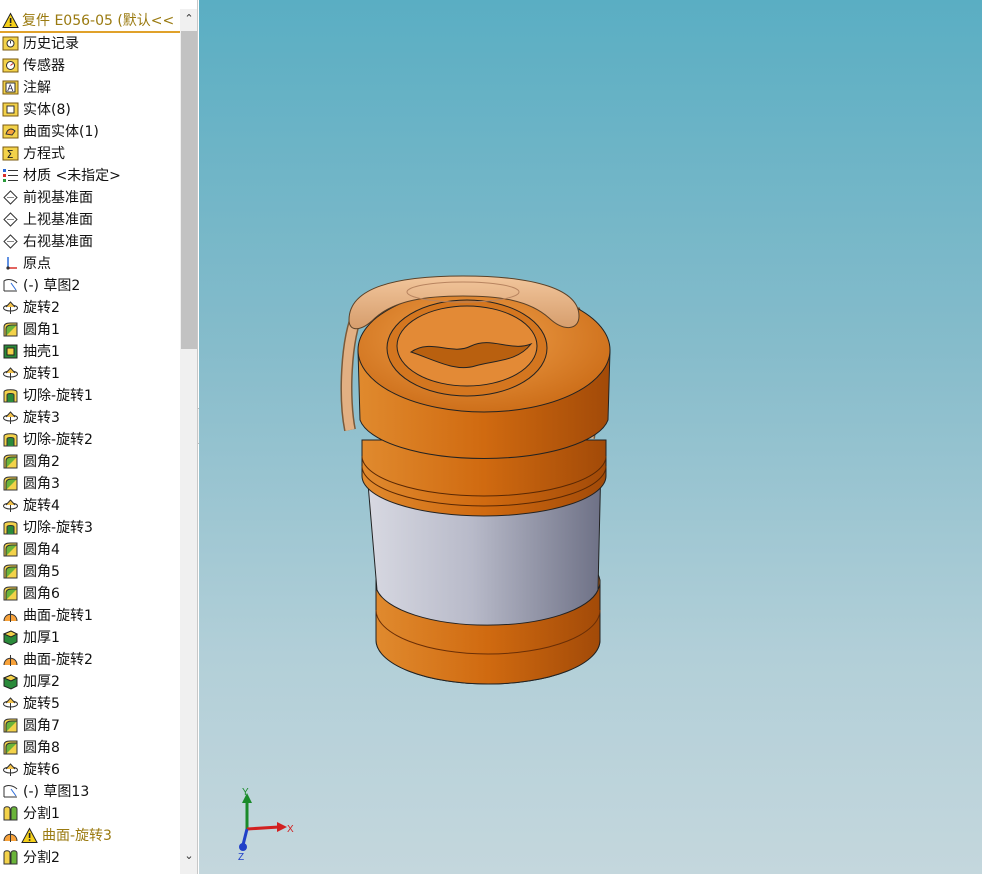  Describe the element at coordinates (10, 131) in the screenshot. I see `surface-bodies-icon` at that location.